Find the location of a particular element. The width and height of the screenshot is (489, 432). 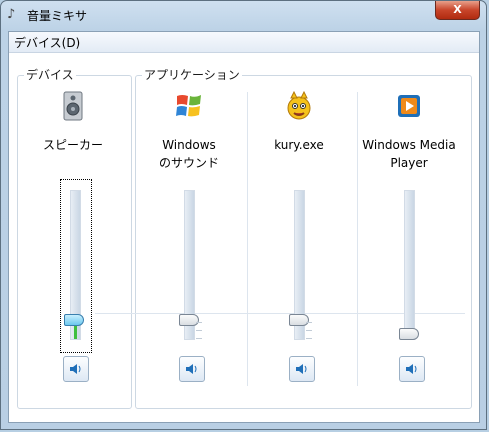

kury-mute-button is located at coordinates (302, 369).